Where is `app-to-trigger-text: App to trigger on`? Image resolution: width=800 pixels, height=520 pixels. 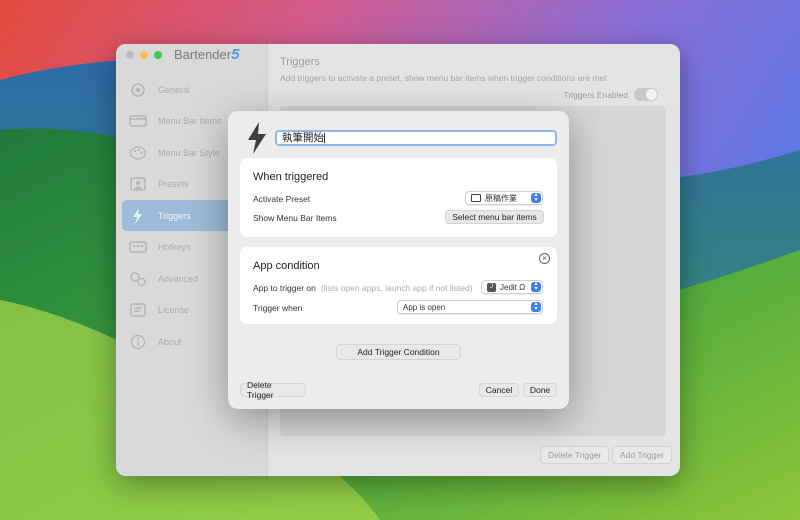
app-to-trigger-text: App to trigger on is located at coordinates (284, 288).